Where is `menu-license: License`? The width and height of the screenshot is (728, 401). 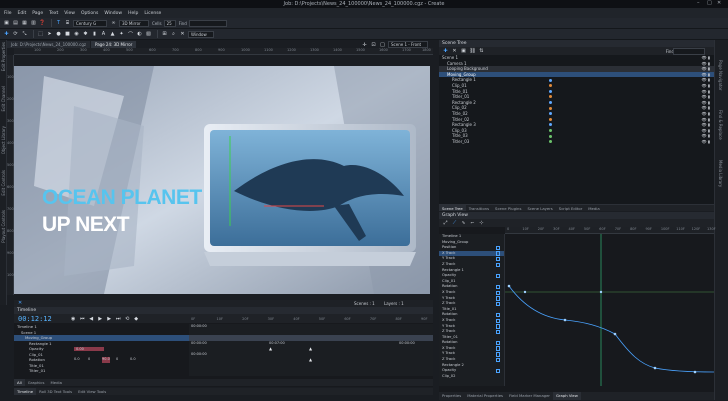
menu-license: License is located at coordinates (152, 13).